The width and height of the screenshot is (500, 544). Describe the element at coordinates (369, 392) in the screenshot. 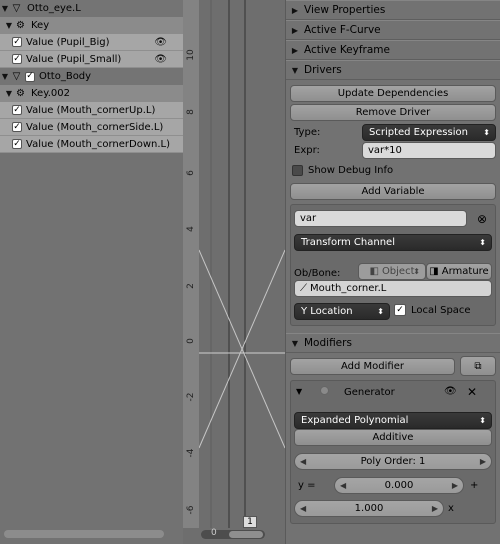

I see `modifier-name: Generator` at that location.